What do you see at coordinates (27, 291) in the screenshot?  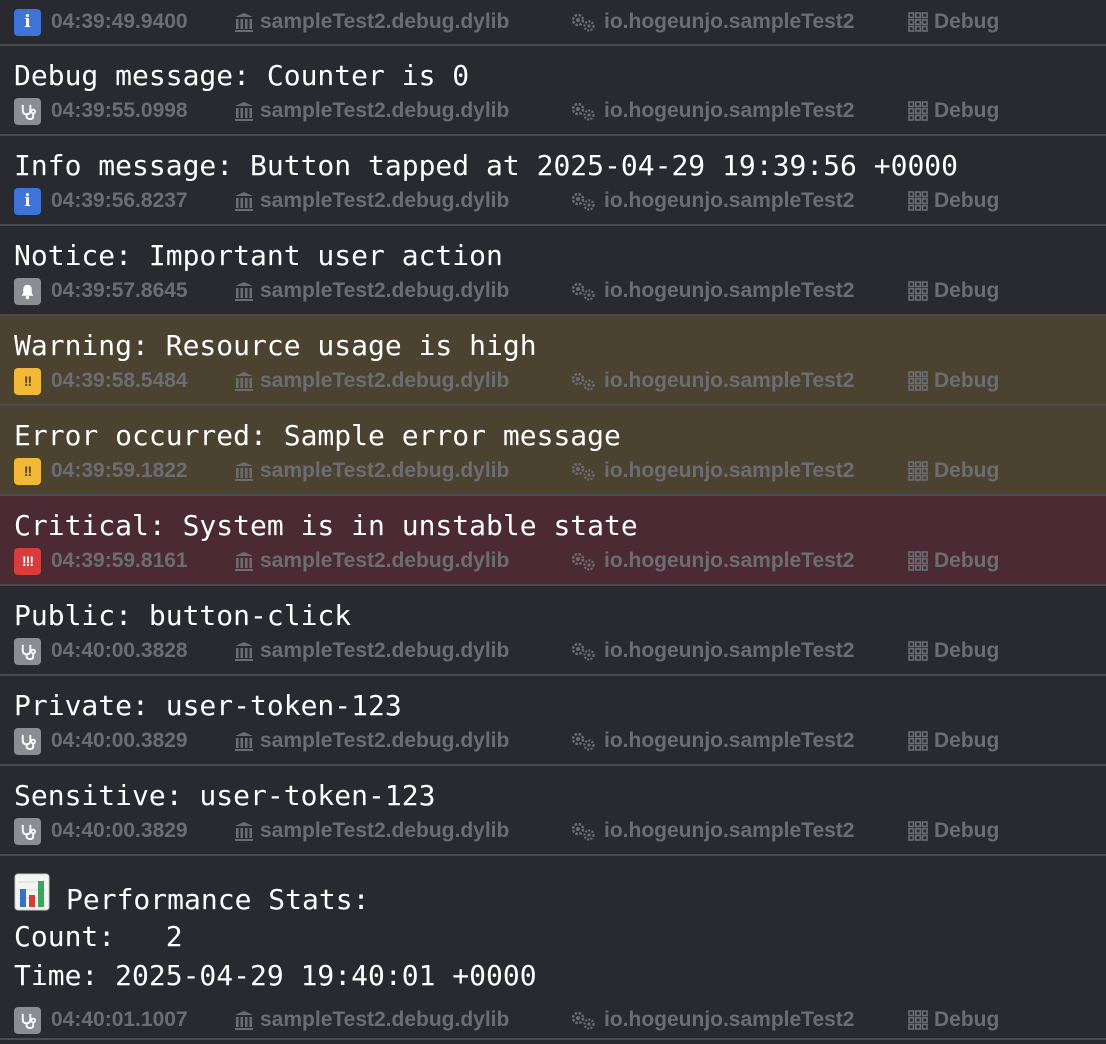 I see `bell-icon` at bounding box center [27, 291].